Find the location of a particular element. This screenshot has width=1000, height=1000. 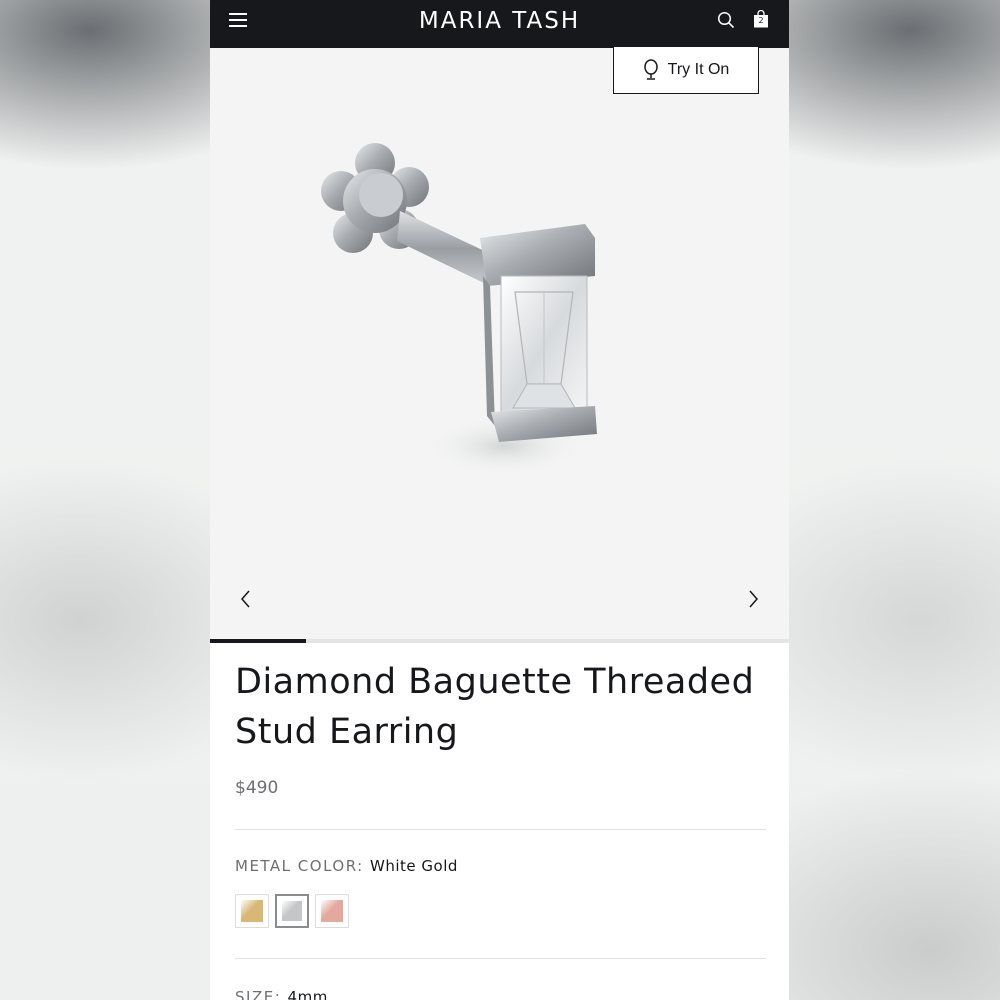

previous-image-chevron-icon is located at coordinates (245, 599).